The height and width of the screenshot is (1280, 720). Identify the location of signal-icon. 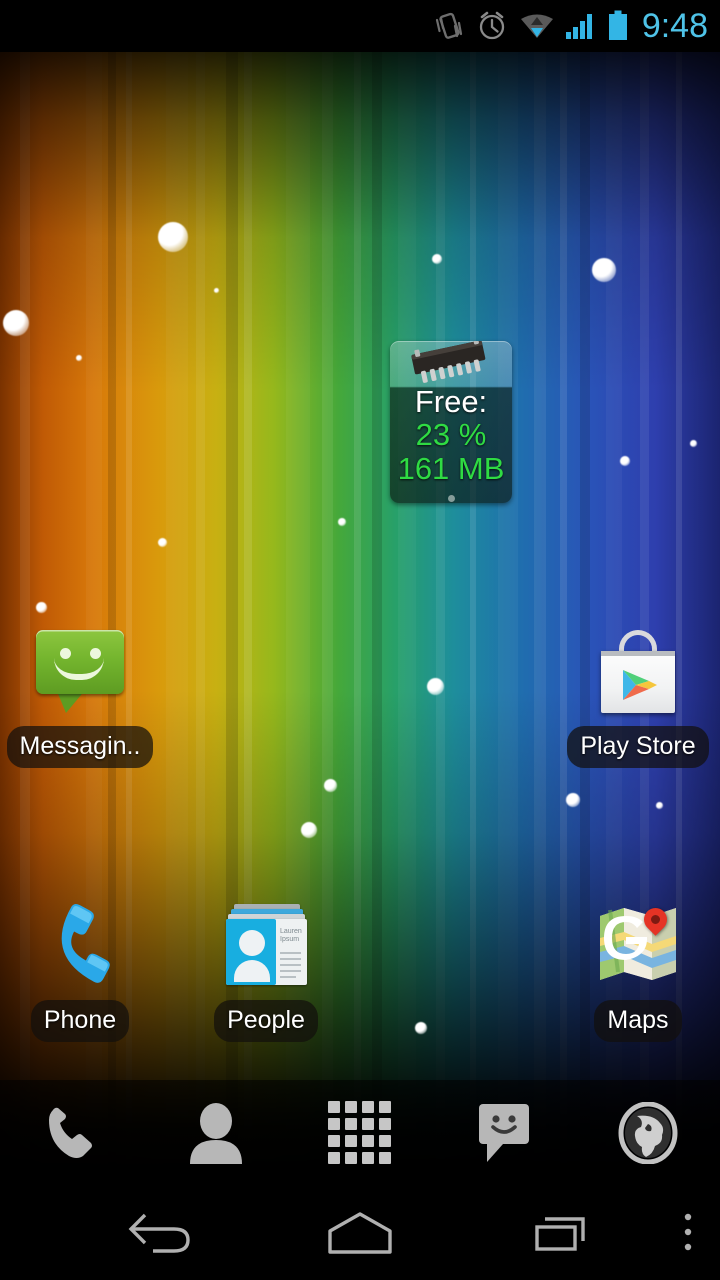
(580, 26).